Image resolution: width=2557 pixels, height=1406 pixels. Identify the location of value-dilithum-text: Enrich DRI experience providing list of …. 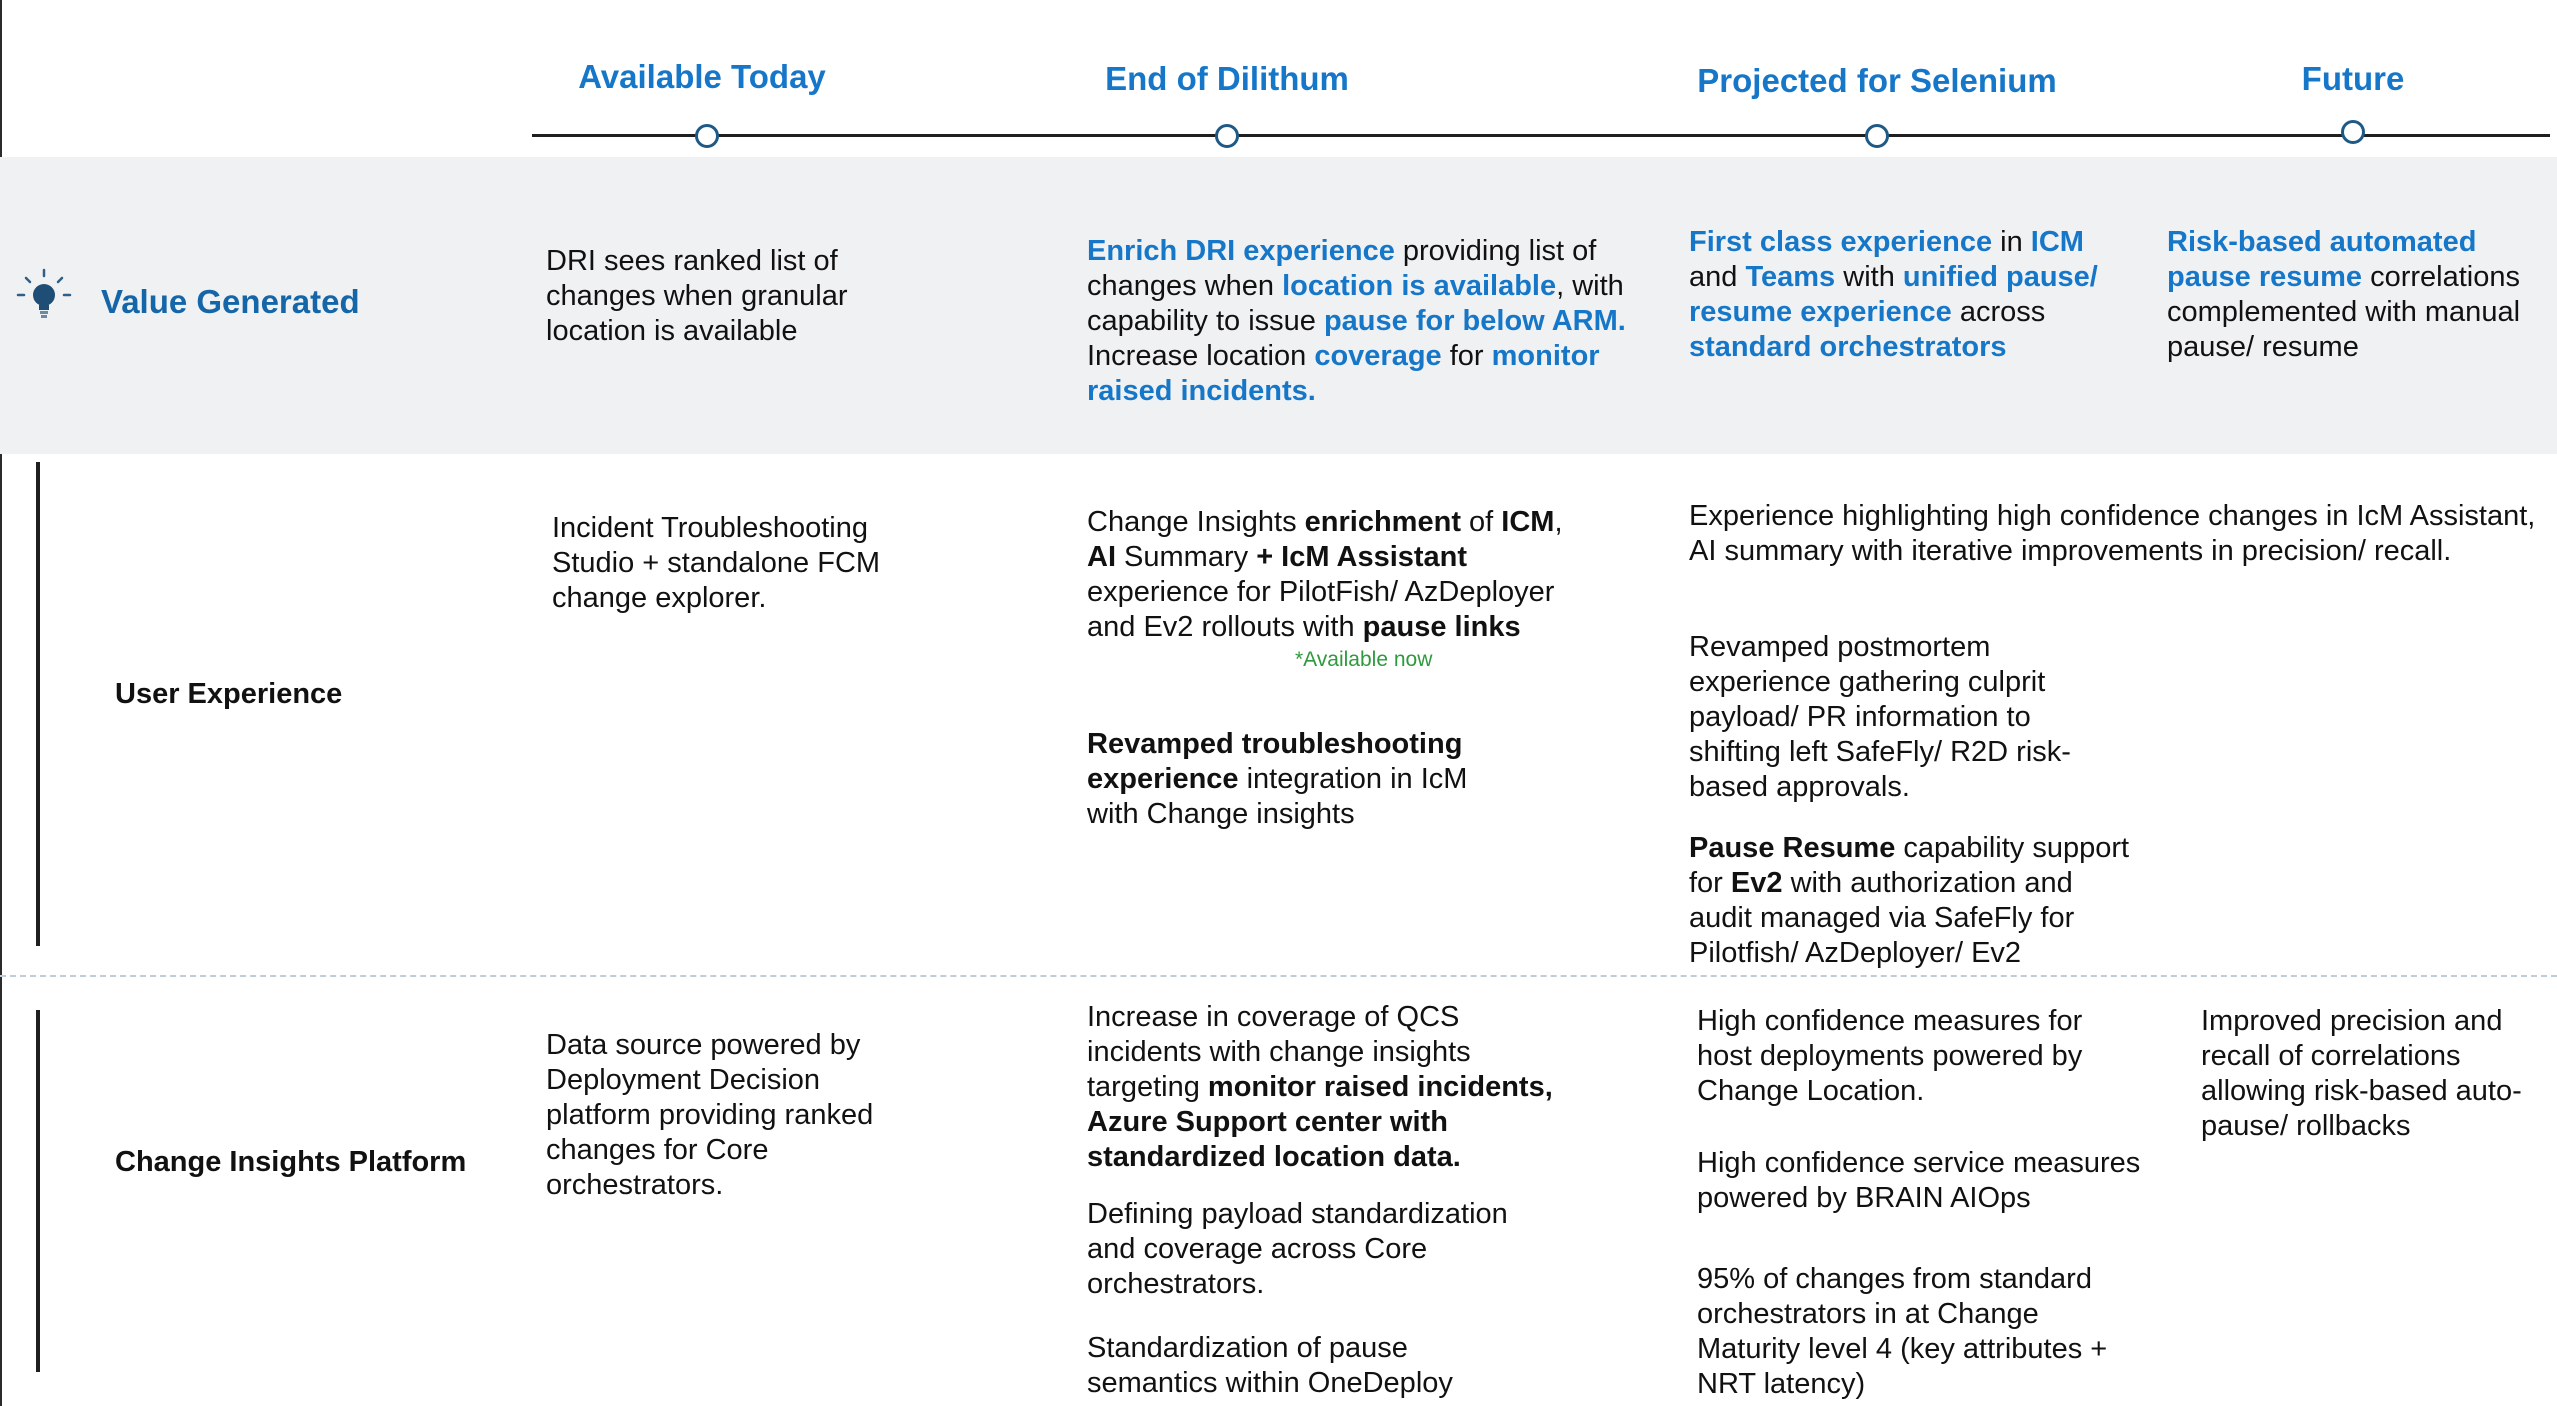
(1356, 321).